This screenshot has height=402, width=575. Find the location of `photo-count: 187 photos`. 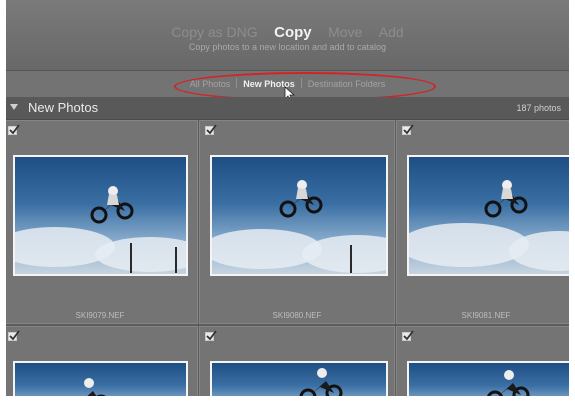

photo-count: 187 photos is located at coordinates (538, 108).